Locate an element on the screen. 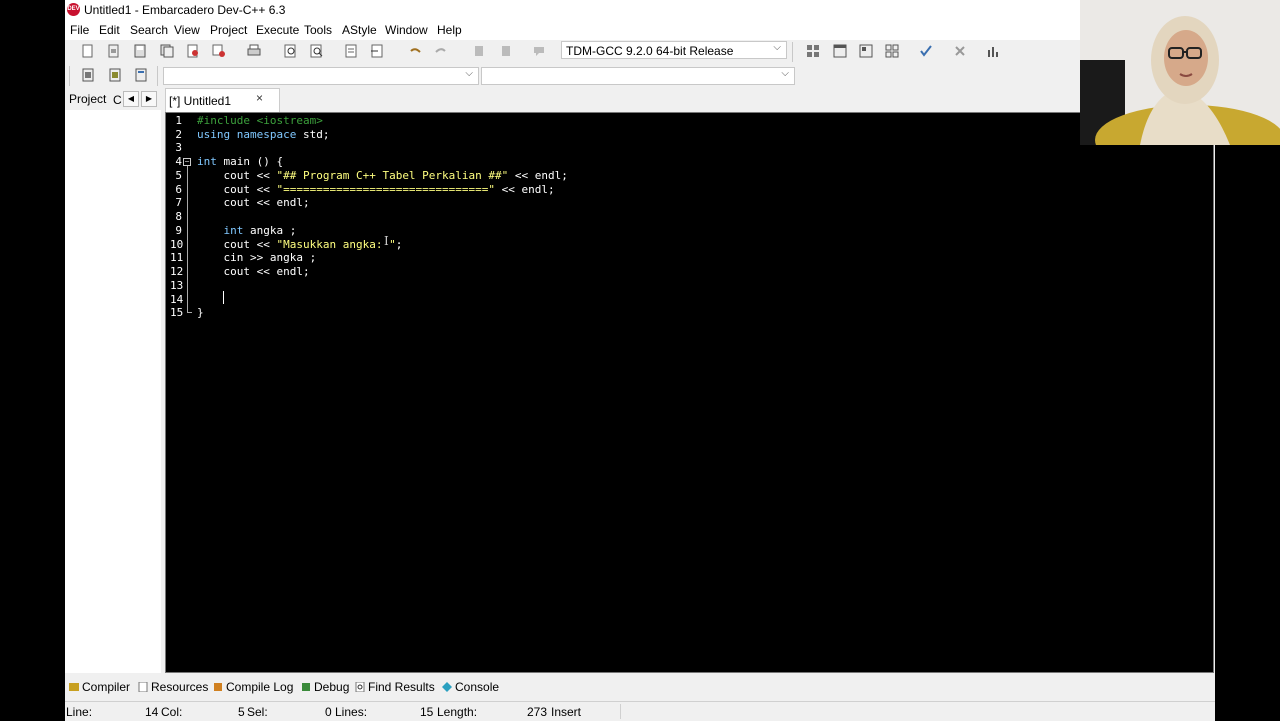 The image size is (1280, 721). compile-log-icon is located at coordinates (218, 686).